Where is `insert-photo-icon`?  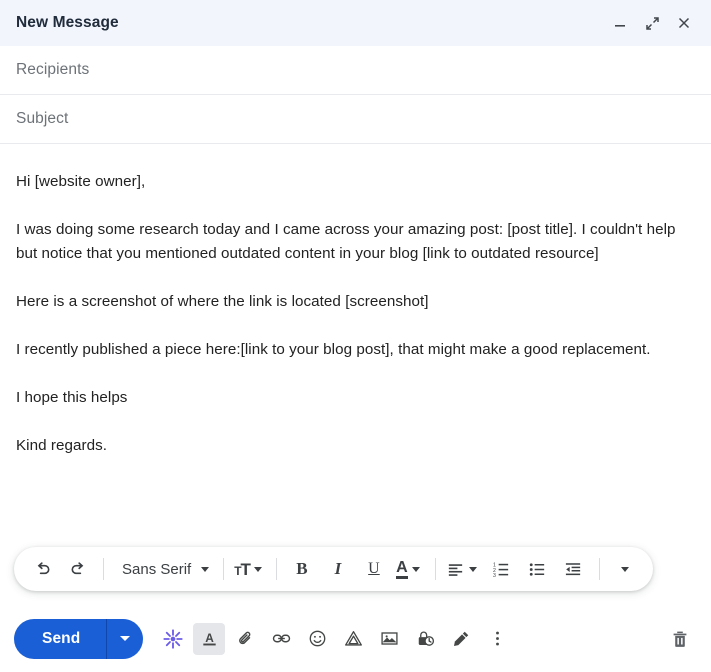
insert-photo-icon is located at coordinates (389, 638).